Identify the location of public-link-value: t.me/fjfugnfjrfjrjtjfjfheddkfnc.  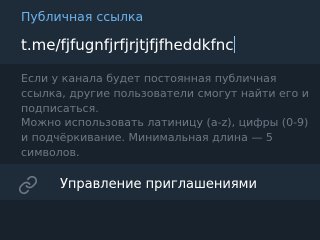
(127, 45).